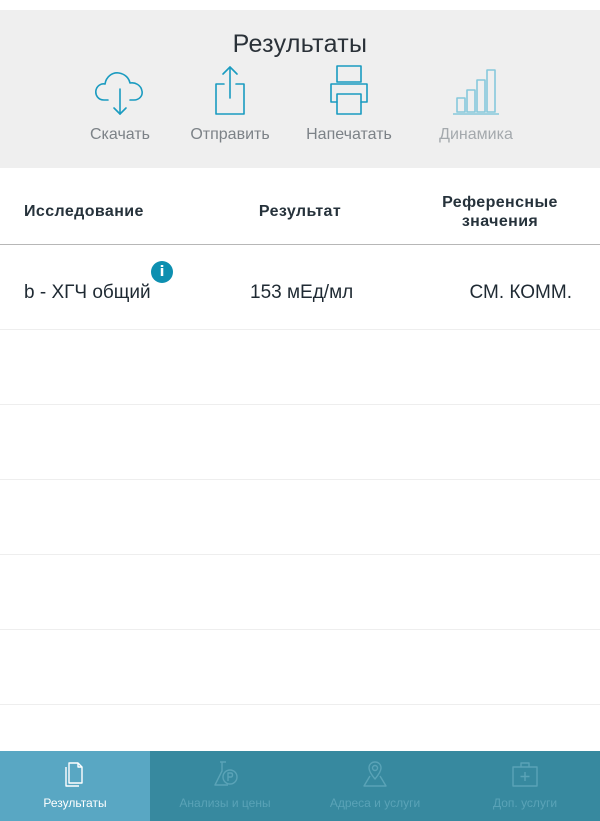 This screenshot has height=821, width=600. Describe the element at coordinates (300, 44) in the screenshot. I see `page-title: Результаты` at that location.